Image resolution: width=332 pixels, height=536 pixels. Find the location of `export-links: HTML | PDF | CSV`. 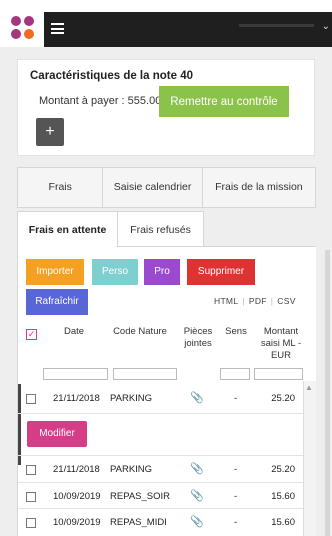

export-links: HTML | PDF | CSV is located at coordinates (255, 301).